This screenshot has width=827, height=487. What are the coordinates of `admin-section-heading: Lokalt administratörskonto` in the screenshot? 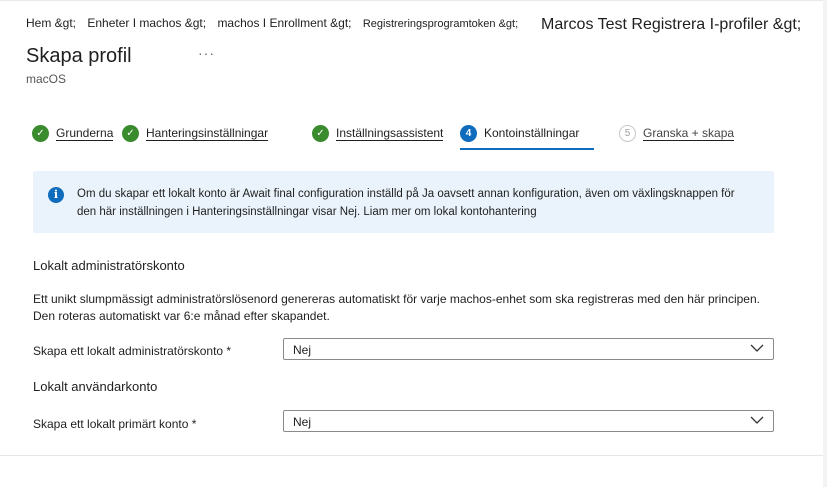 It's located at (109, 265).